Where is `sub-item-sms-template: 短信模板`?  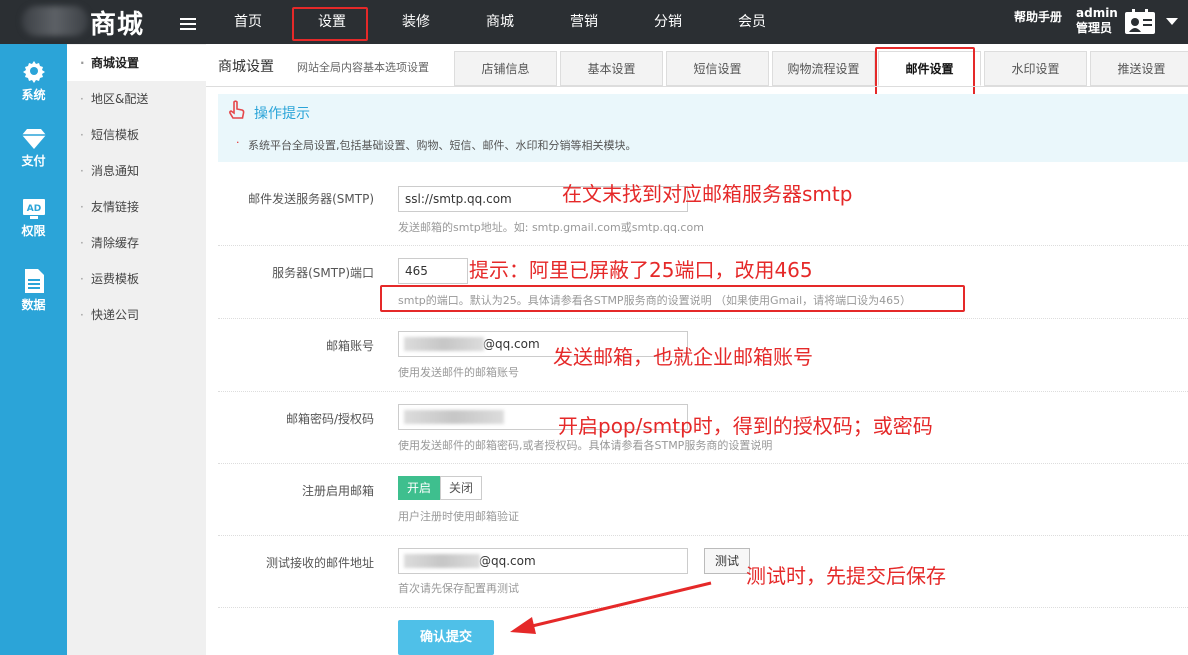 sub-item-sms-template: 短信模板 is located at coordinates (136, 135).